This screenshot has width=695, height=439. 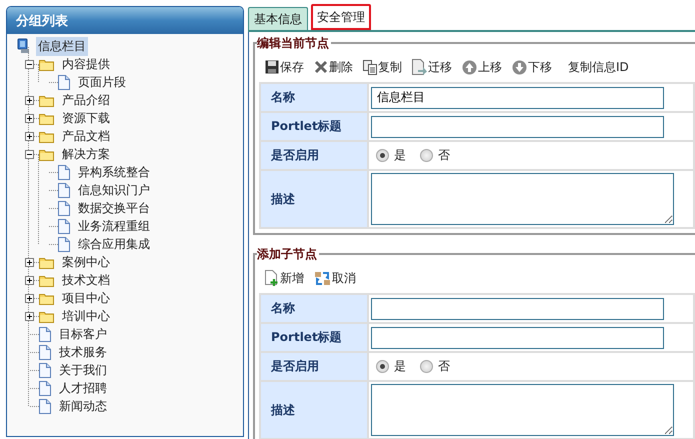 I want to click on section-title: 添加子节点, so click(x=288, y=254).